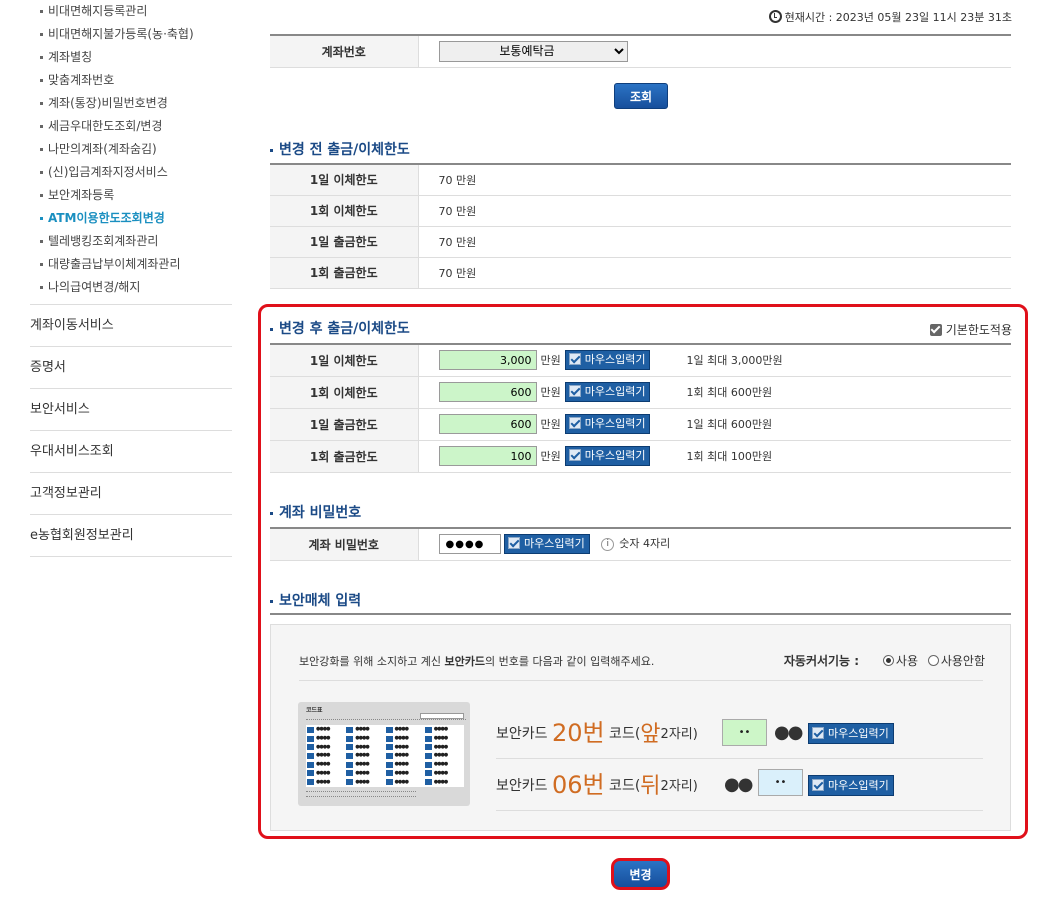 Image resolution: width=1047 pixels, height=906 pixels. I want to click on radio-selected-icon, so click(888, 660).